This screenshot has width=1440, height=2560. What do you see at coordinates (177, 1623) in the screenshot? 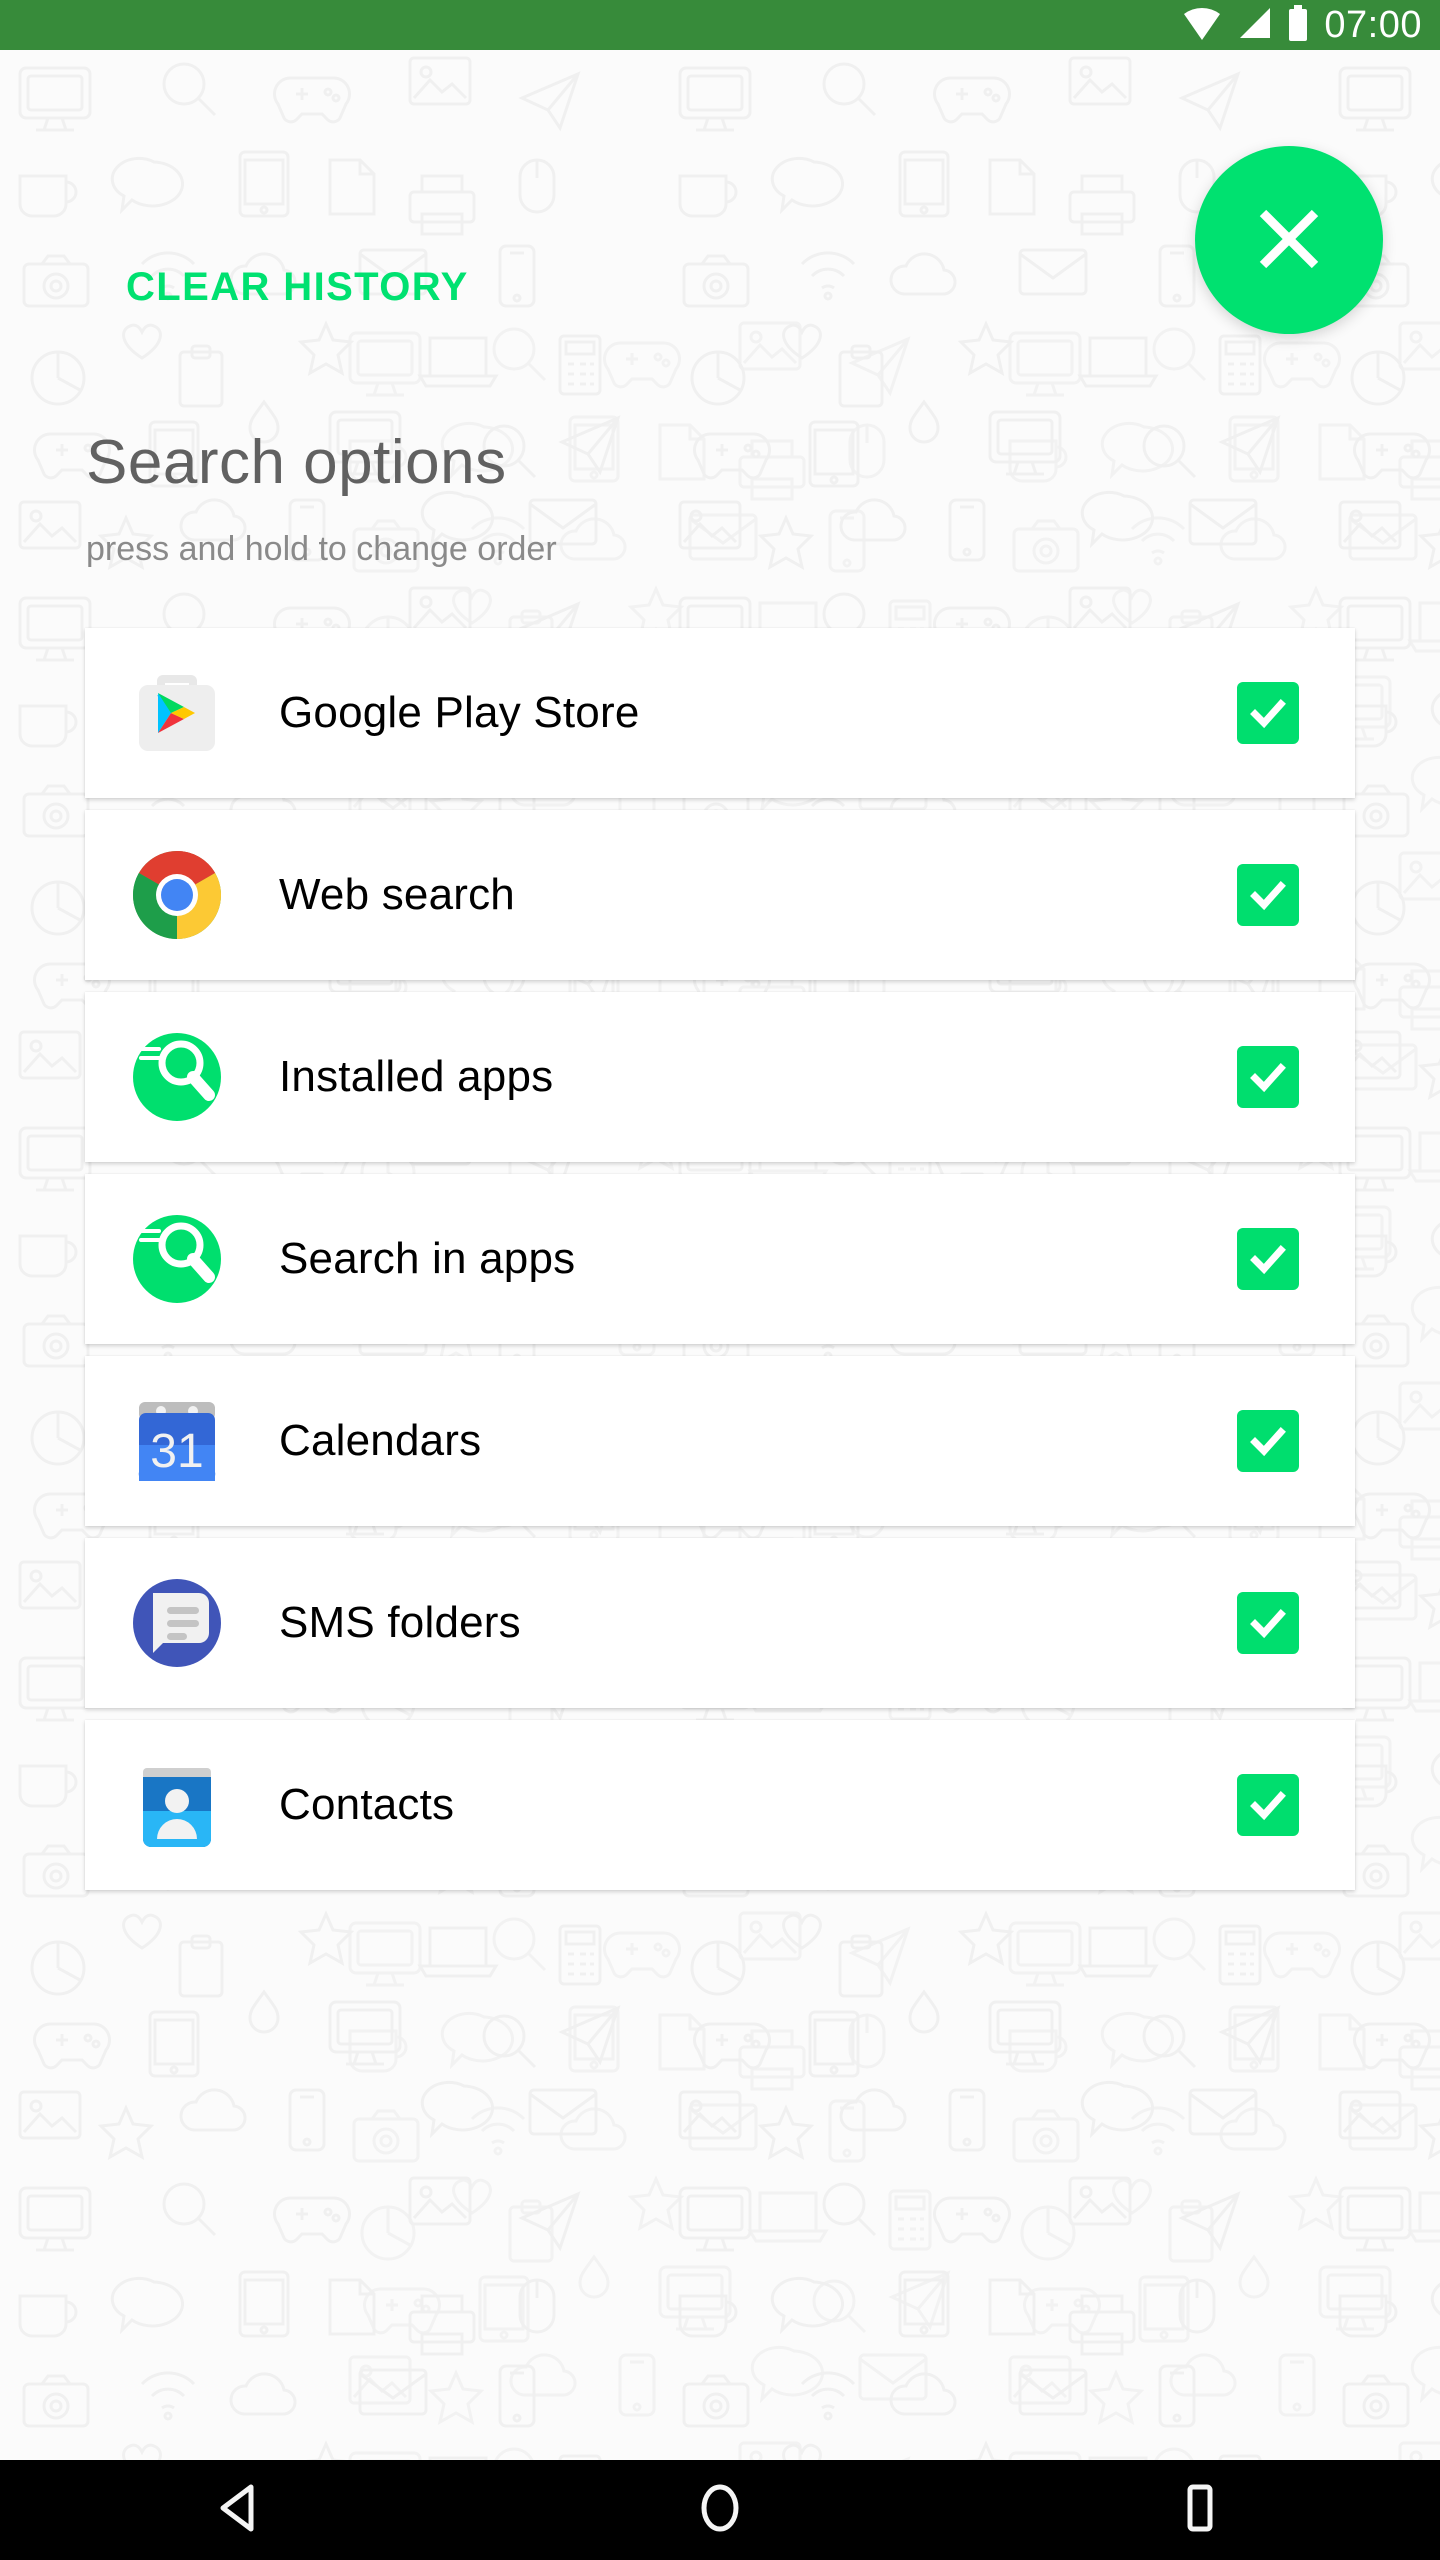
I see `google-messages-icon` at bounding box center [177, 1623].